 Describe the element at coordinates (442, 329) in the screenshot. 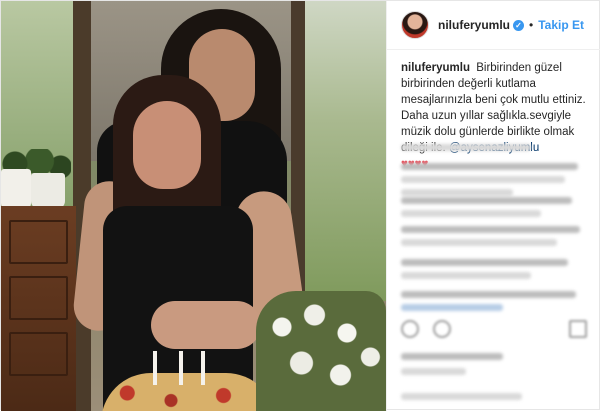

I see `comment-icon` at that location.